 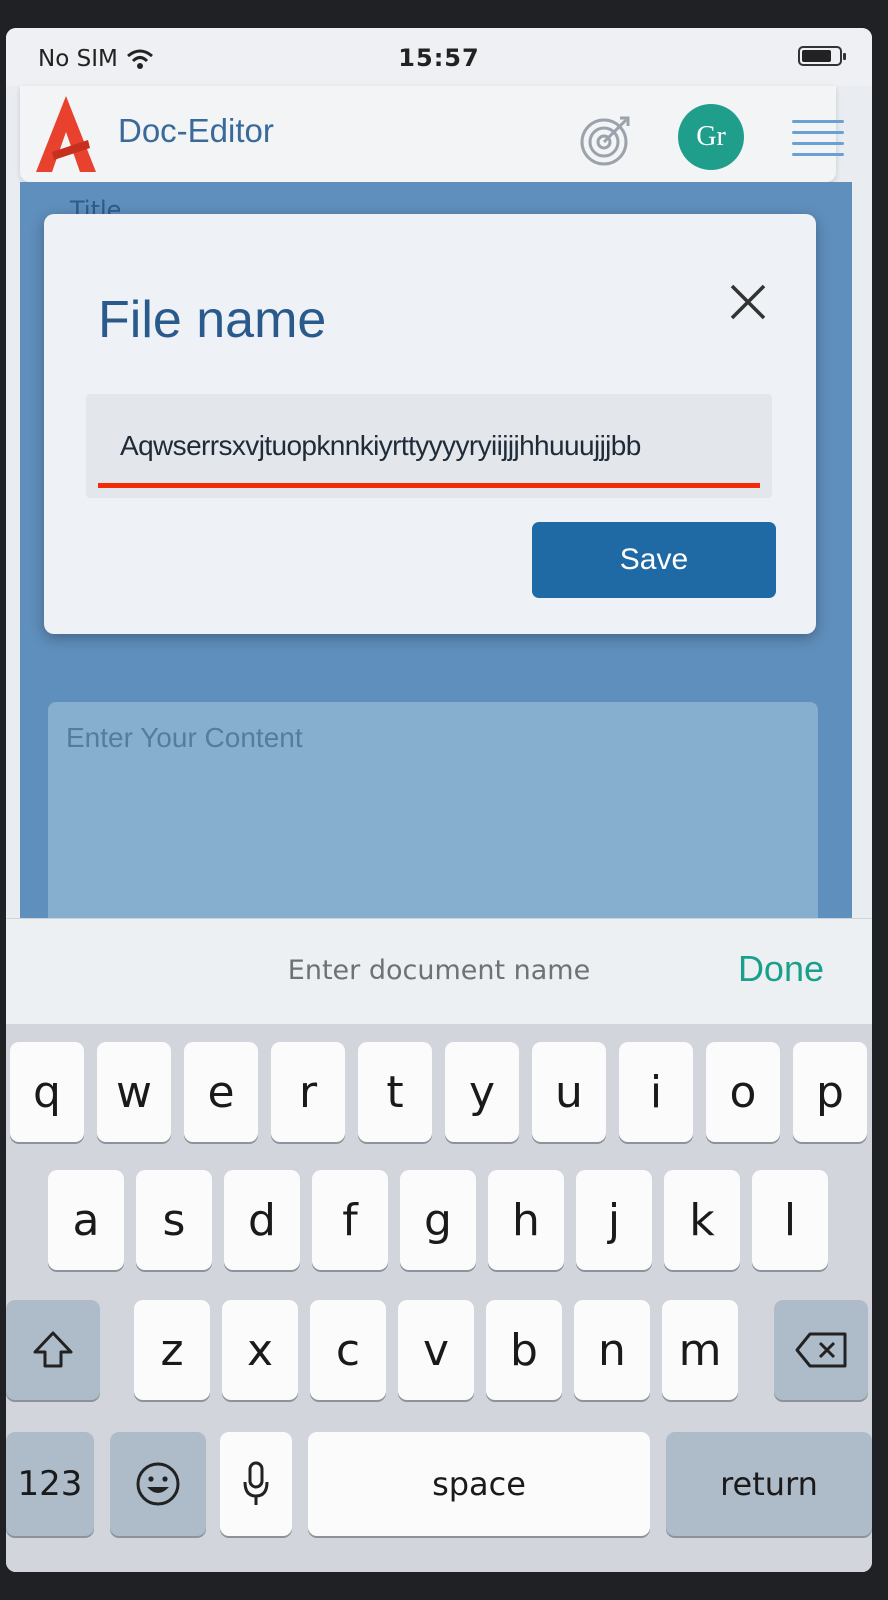 What do you see at coordinates (790, 1220) in the screenshot?
I see `key-l: l` at bounding box center [790, 1220].